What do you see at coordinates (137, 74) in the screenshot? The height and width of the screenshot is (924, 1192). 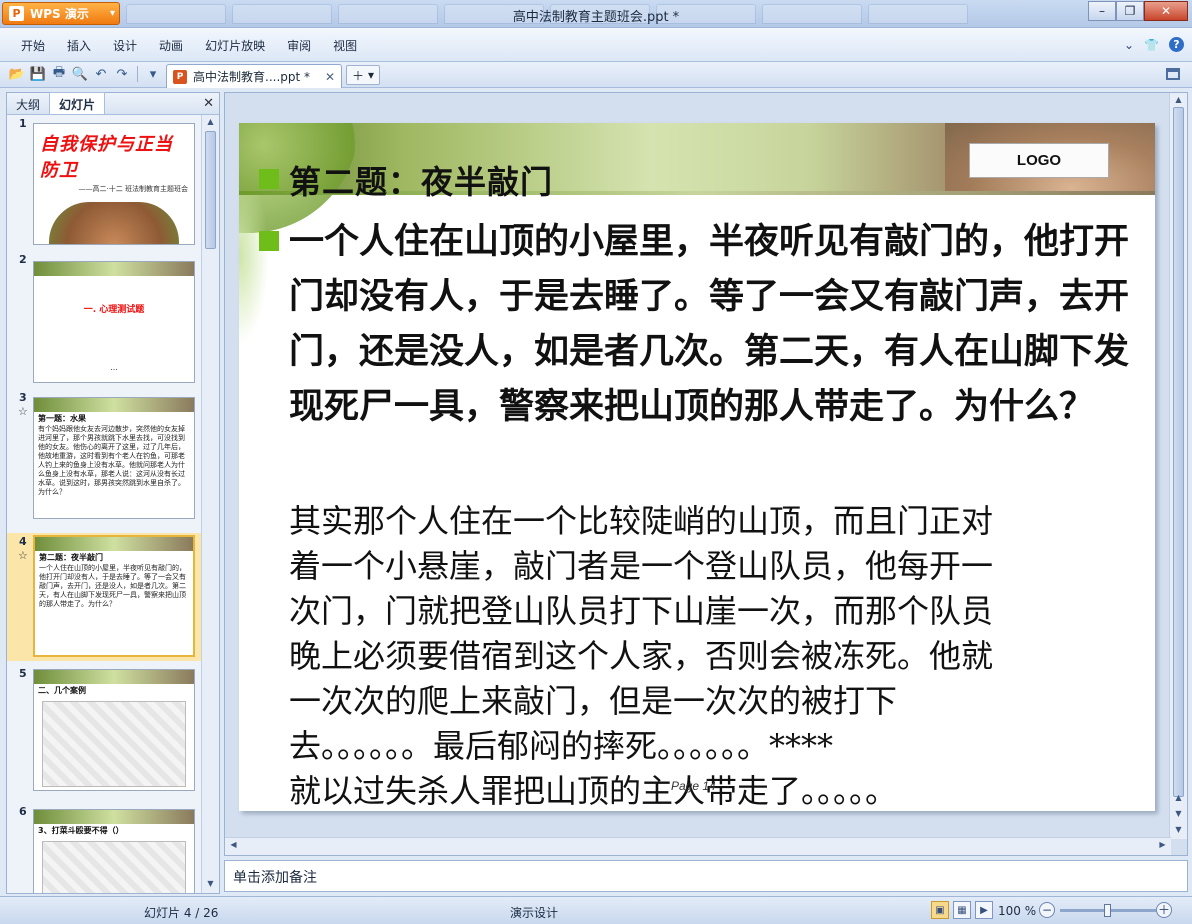 I see `toolbar-divider` at bounding box center [137, 74].